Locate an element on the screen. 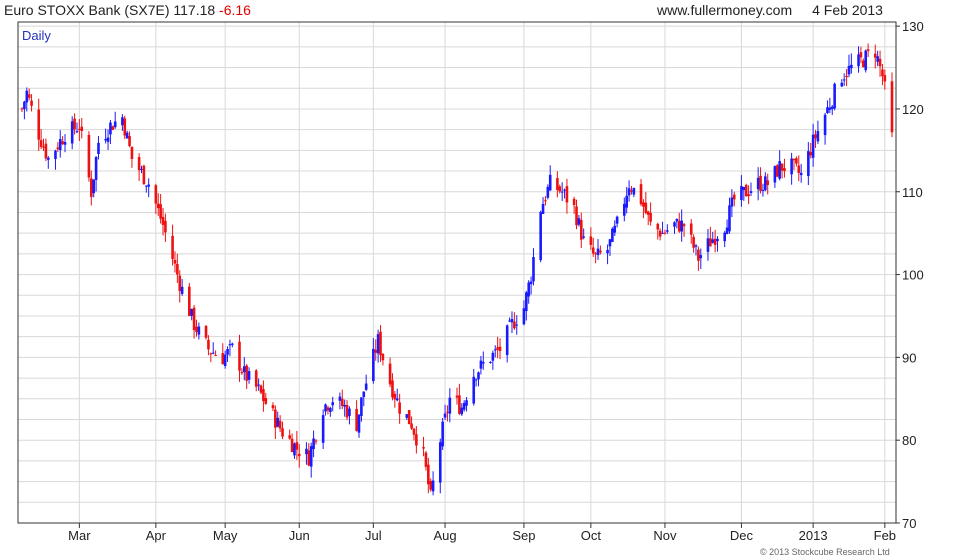 The image size is (980, 560). x-tick-label: Nov is located at coordinates (665, 535).